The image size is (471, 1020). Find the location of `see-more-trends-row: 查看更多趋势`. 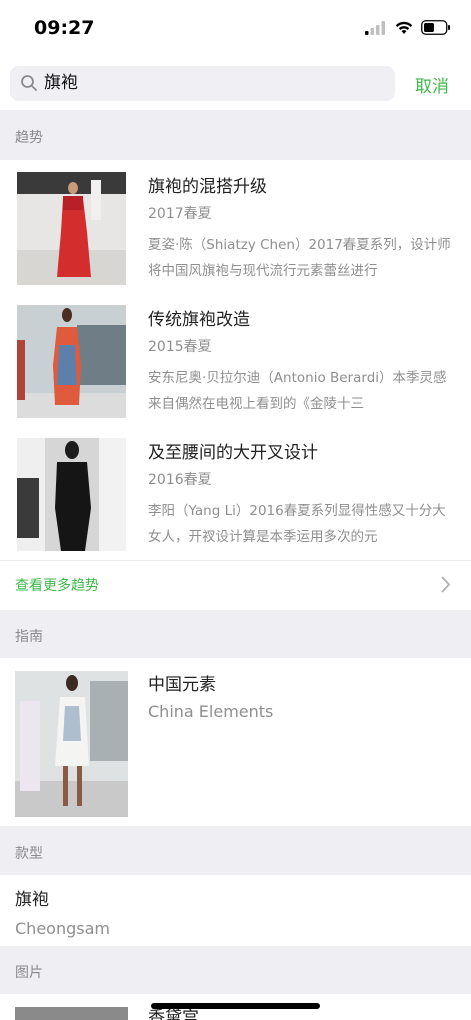

see-more-trends-row: 查看更多趋势 is located at coordinates (235, 585).